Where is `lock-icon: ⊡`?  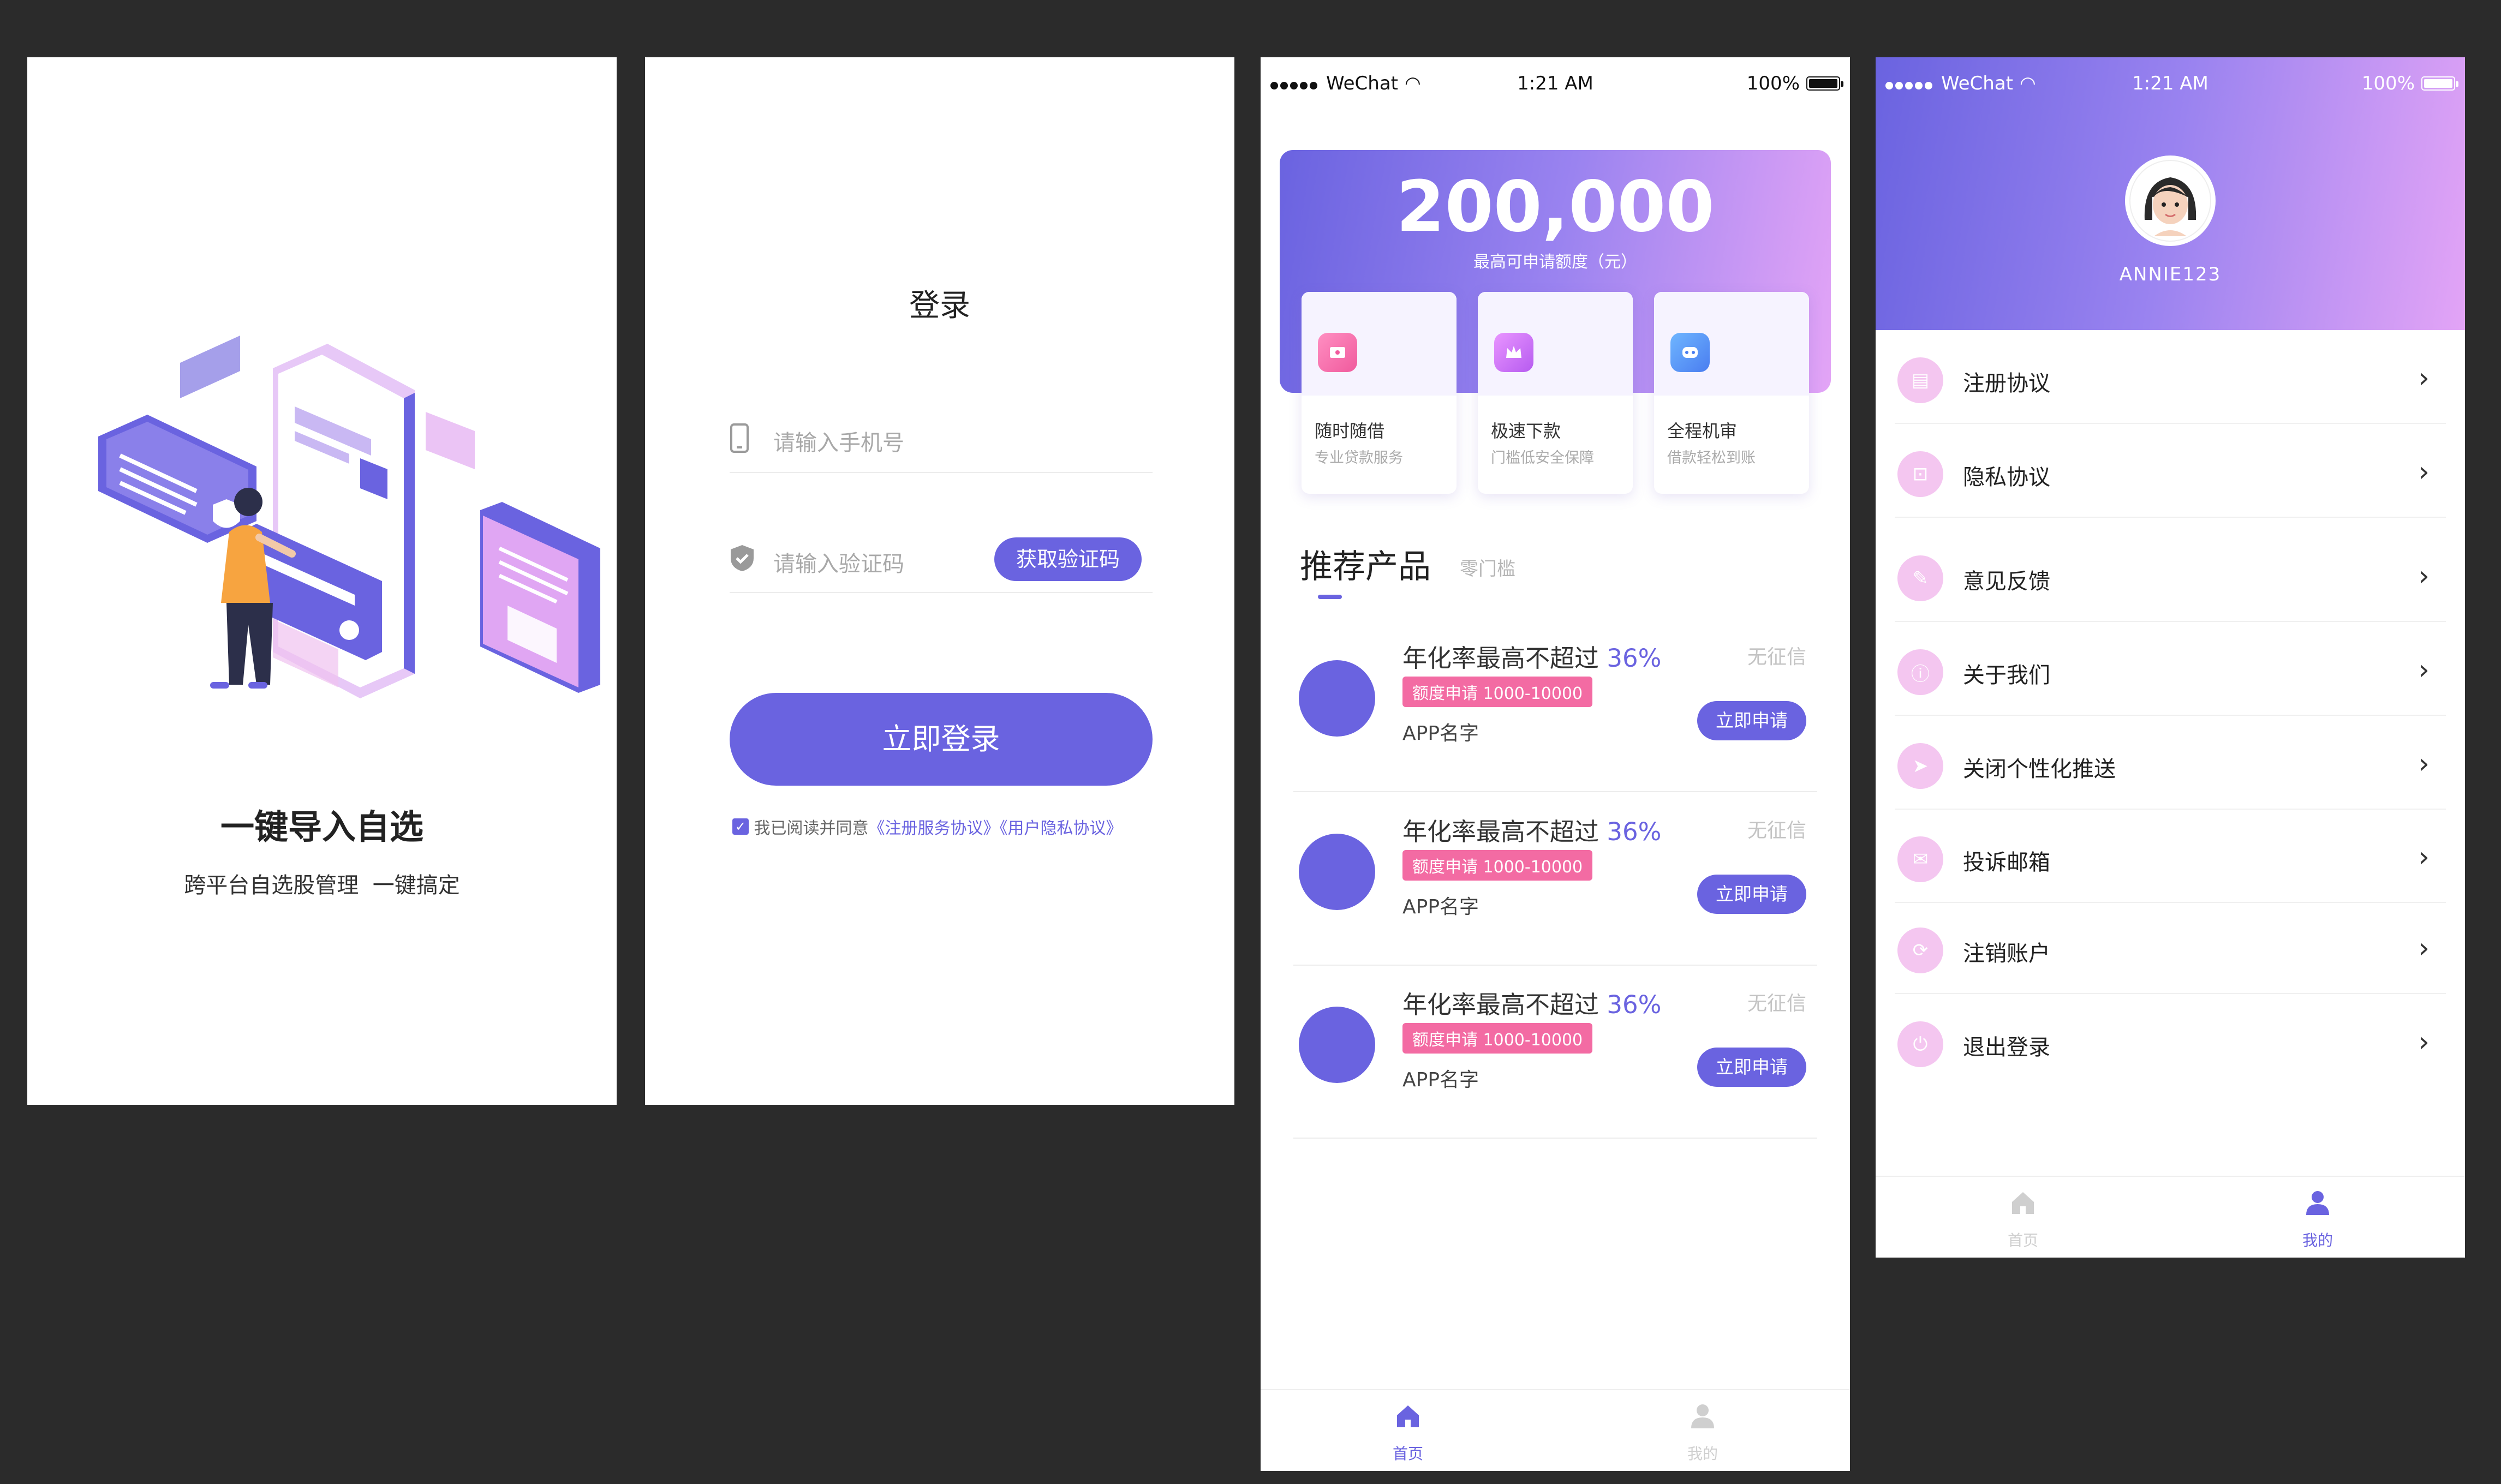 lock-icon: ⊡ is located at coordinates (1920, 474).